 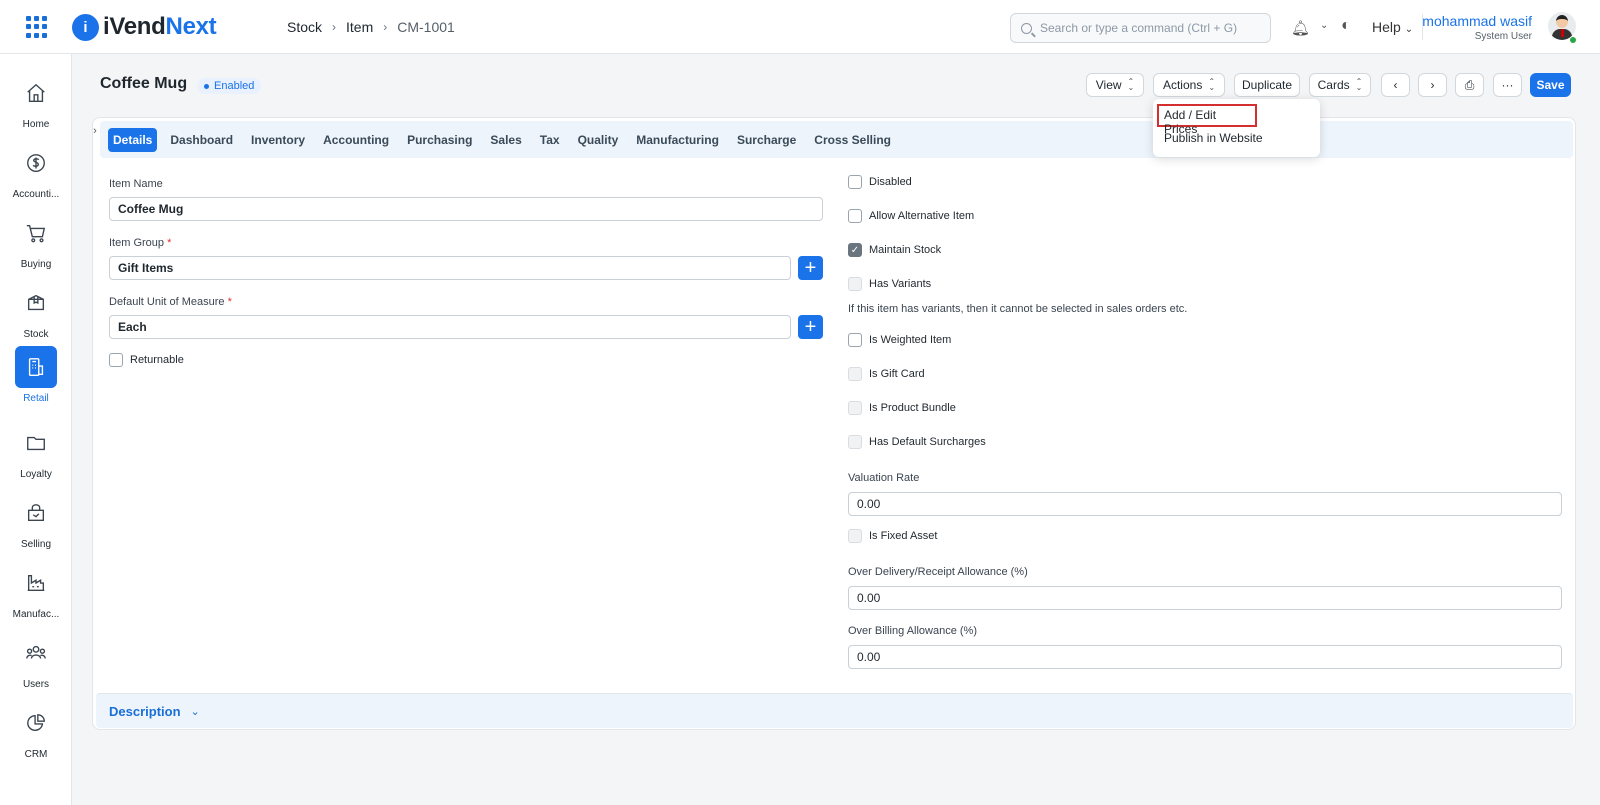 I want to click on status-dot, so click(x=206, y=86).